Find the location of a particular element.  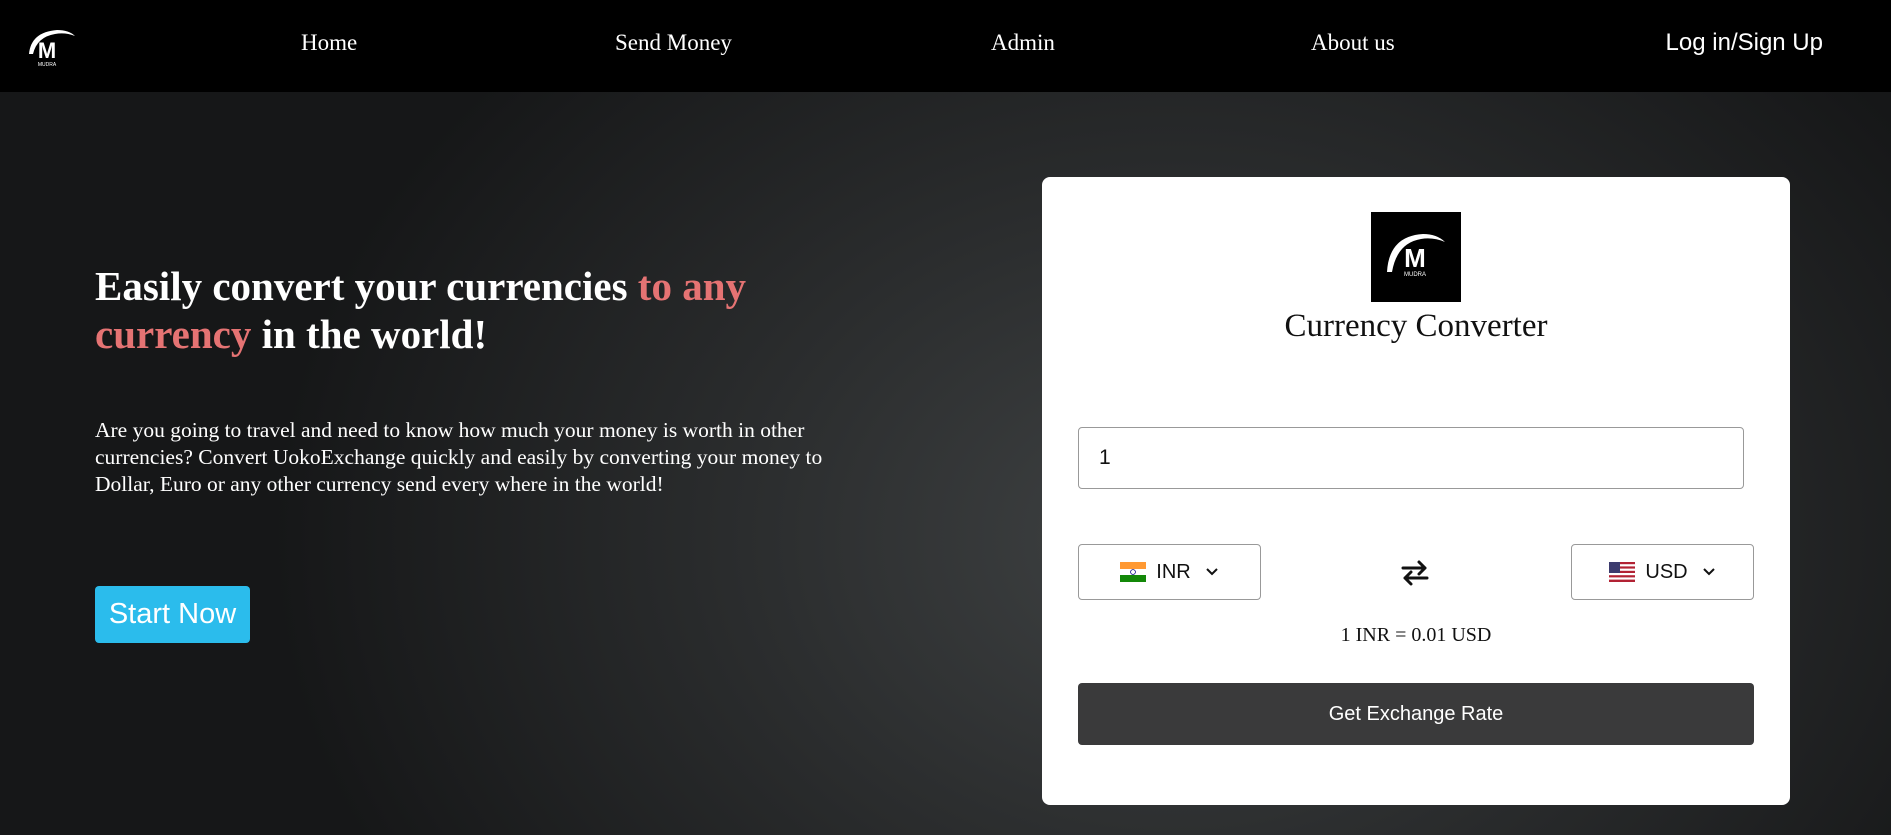

nav-link-send-money: Send Money is located at coordinates (673, 43).